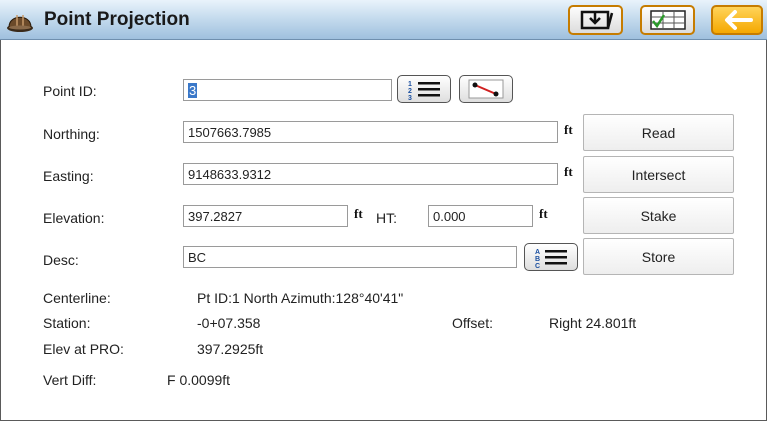  I want to click on point-list-button: 1 2 3, so click(424, 89).